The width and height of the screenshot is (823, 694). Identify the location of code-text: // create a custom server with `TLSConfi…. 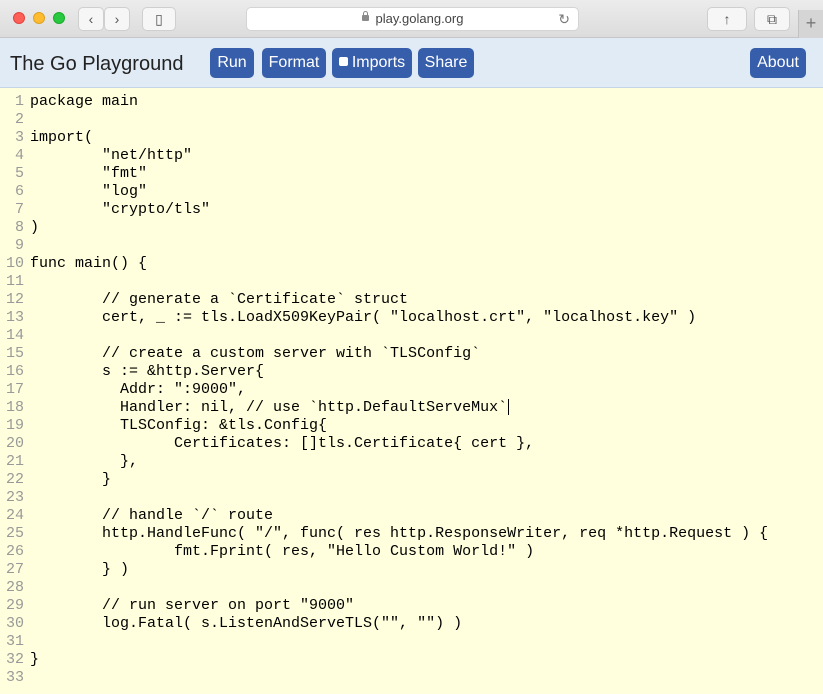
(255, 354).